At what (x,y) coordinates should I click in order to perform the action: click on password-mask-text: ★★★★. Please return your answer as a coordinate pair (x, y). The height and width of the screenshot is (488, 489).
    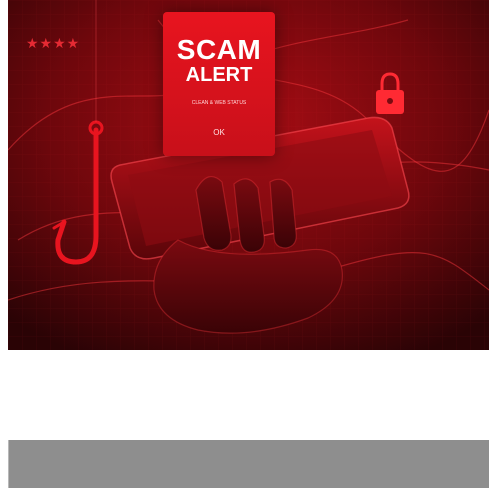
    Looking at the image, I should click on (53, 44).